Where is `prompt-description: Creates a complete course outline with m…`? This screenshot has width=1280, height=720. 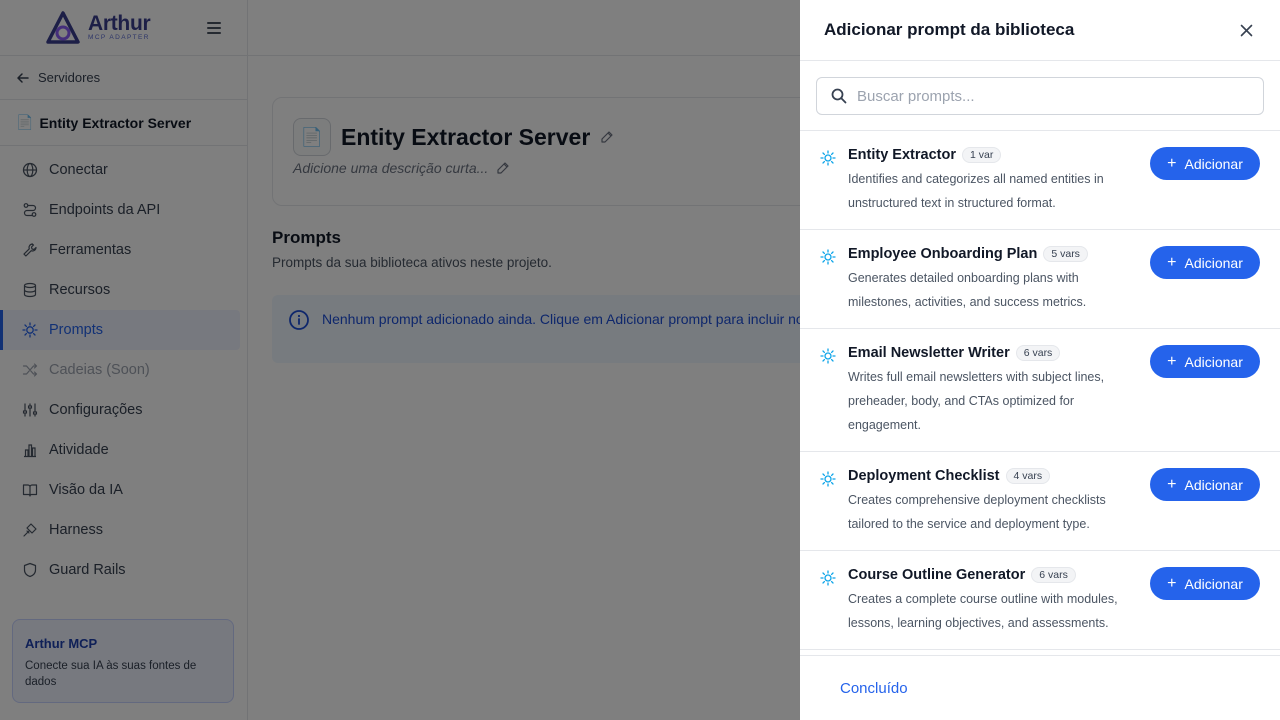
prompt-description: Creates a complete course outline with m… is located at coordinates (983, 611).